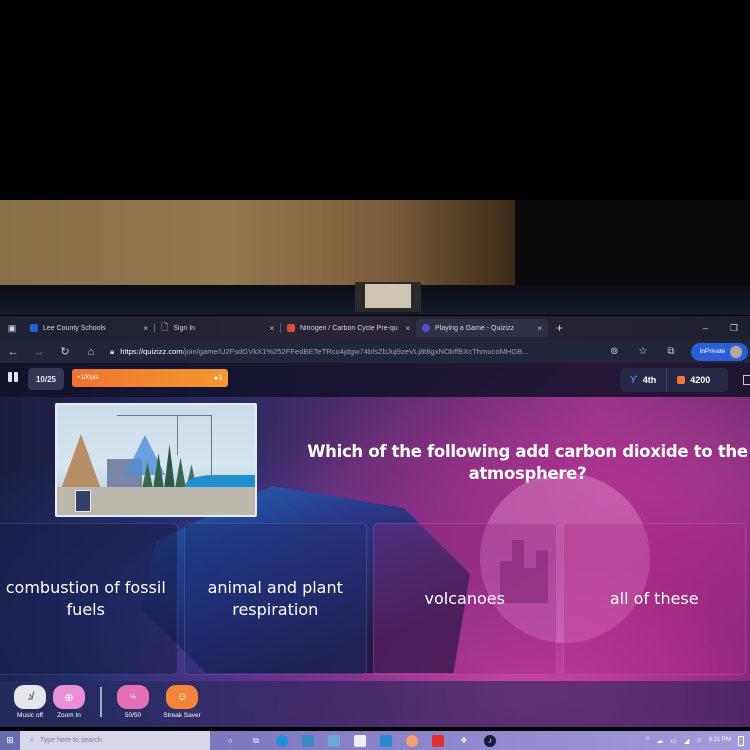 This screenshot has height=750, width=750. What do you see at coordinates (46, 379) in the screenshot?
I see `question-counter: 10/25` at bounding box center [46, 379].